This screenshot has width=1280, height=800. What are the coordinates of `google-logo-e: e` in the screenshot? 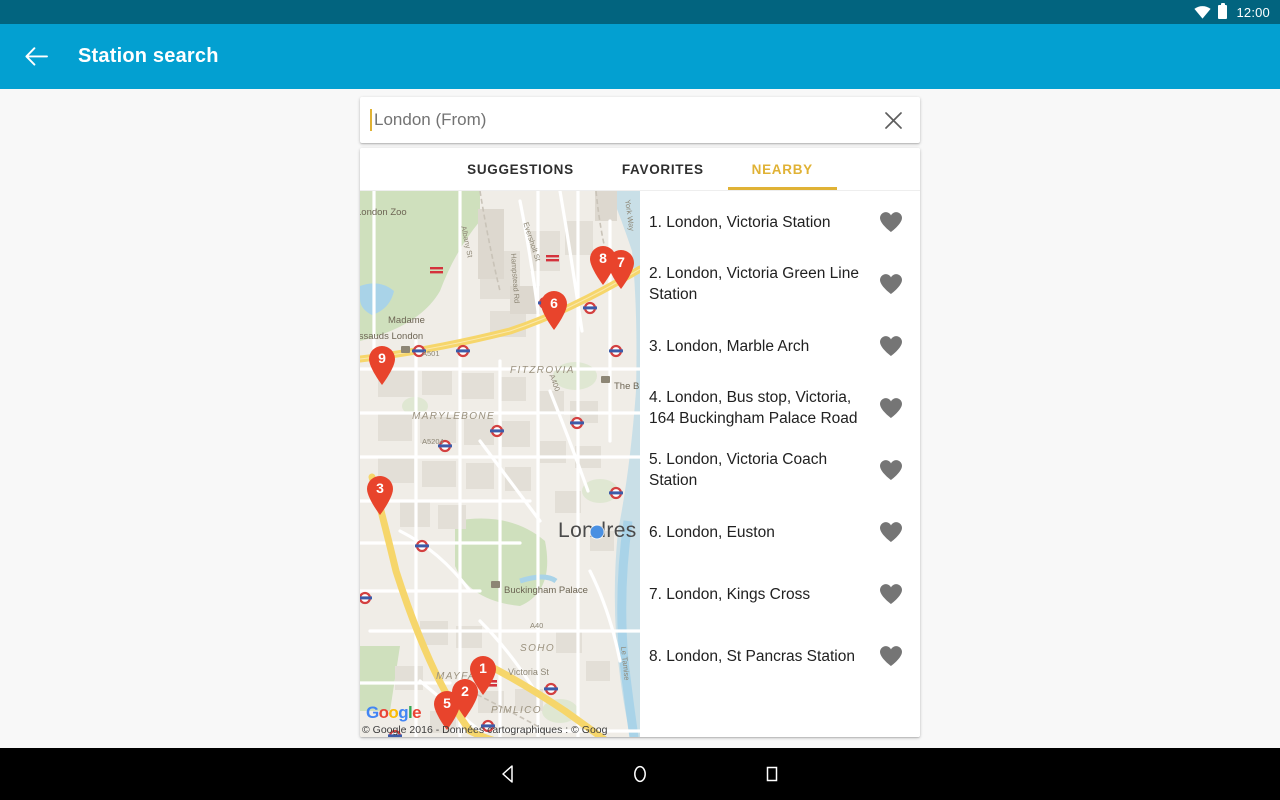 It's located at (416, 712).